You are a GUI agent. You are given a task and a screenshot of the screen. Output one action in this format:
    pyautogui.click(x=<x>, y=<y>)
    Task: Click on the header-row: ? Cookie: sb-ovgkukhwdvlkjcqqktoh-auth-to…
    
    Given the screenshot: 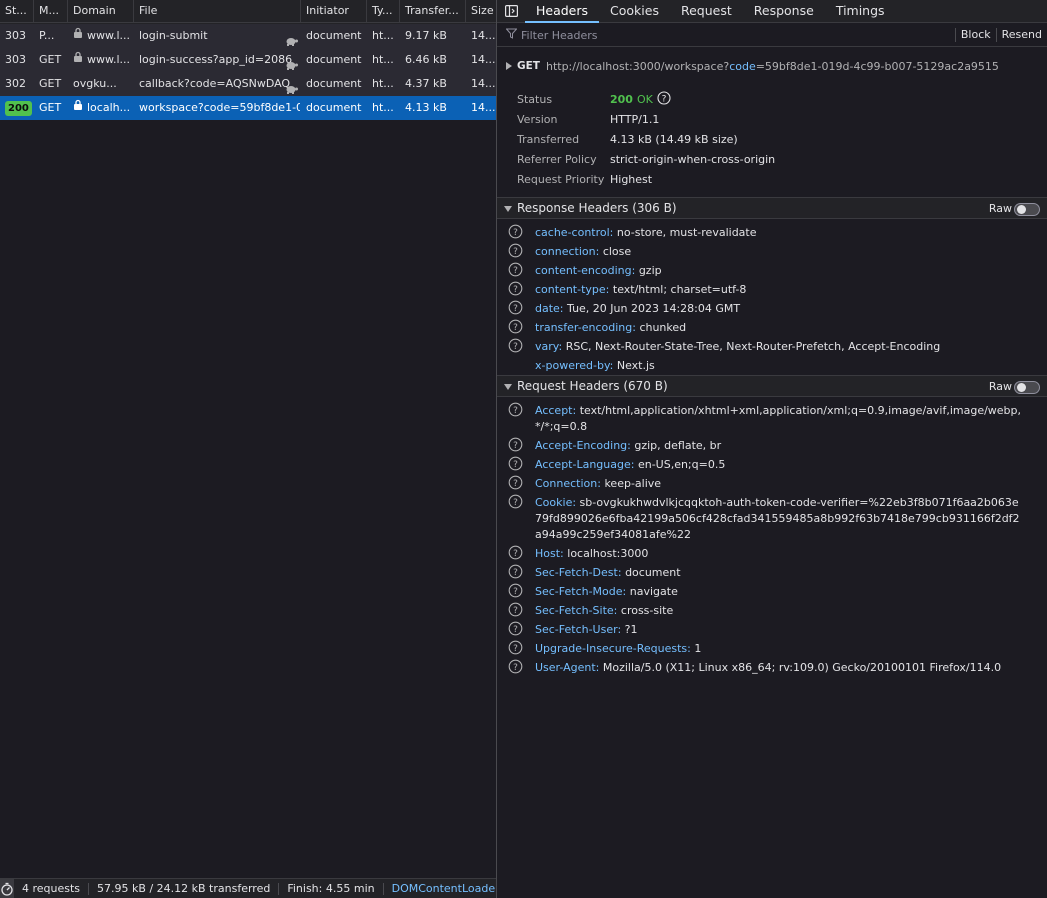 What is the action you would take?
    pyautogui.click(x=772, y=517)
    